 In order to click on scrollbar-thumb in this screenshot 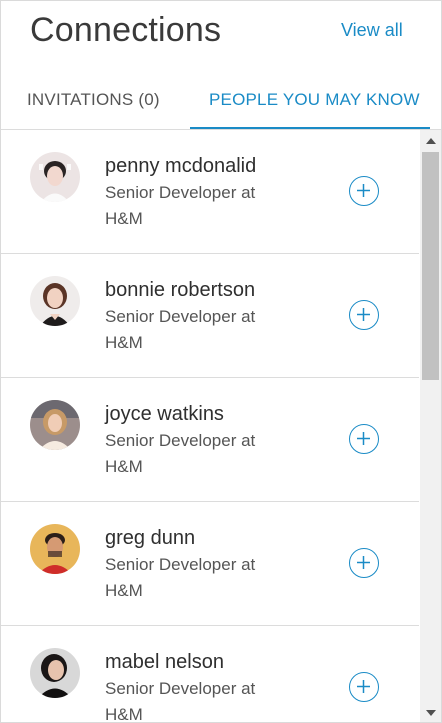, I will do `click(430, 266)`.